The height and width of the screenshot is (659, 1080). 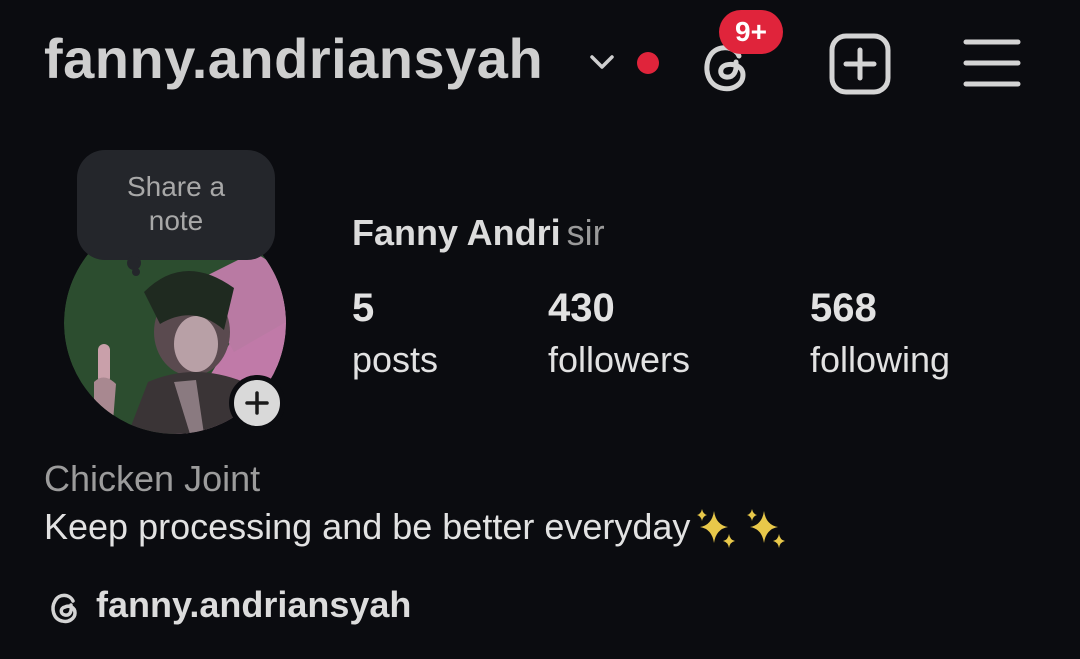 I want to click on followers-count: 430, so click(x=581, y=308).